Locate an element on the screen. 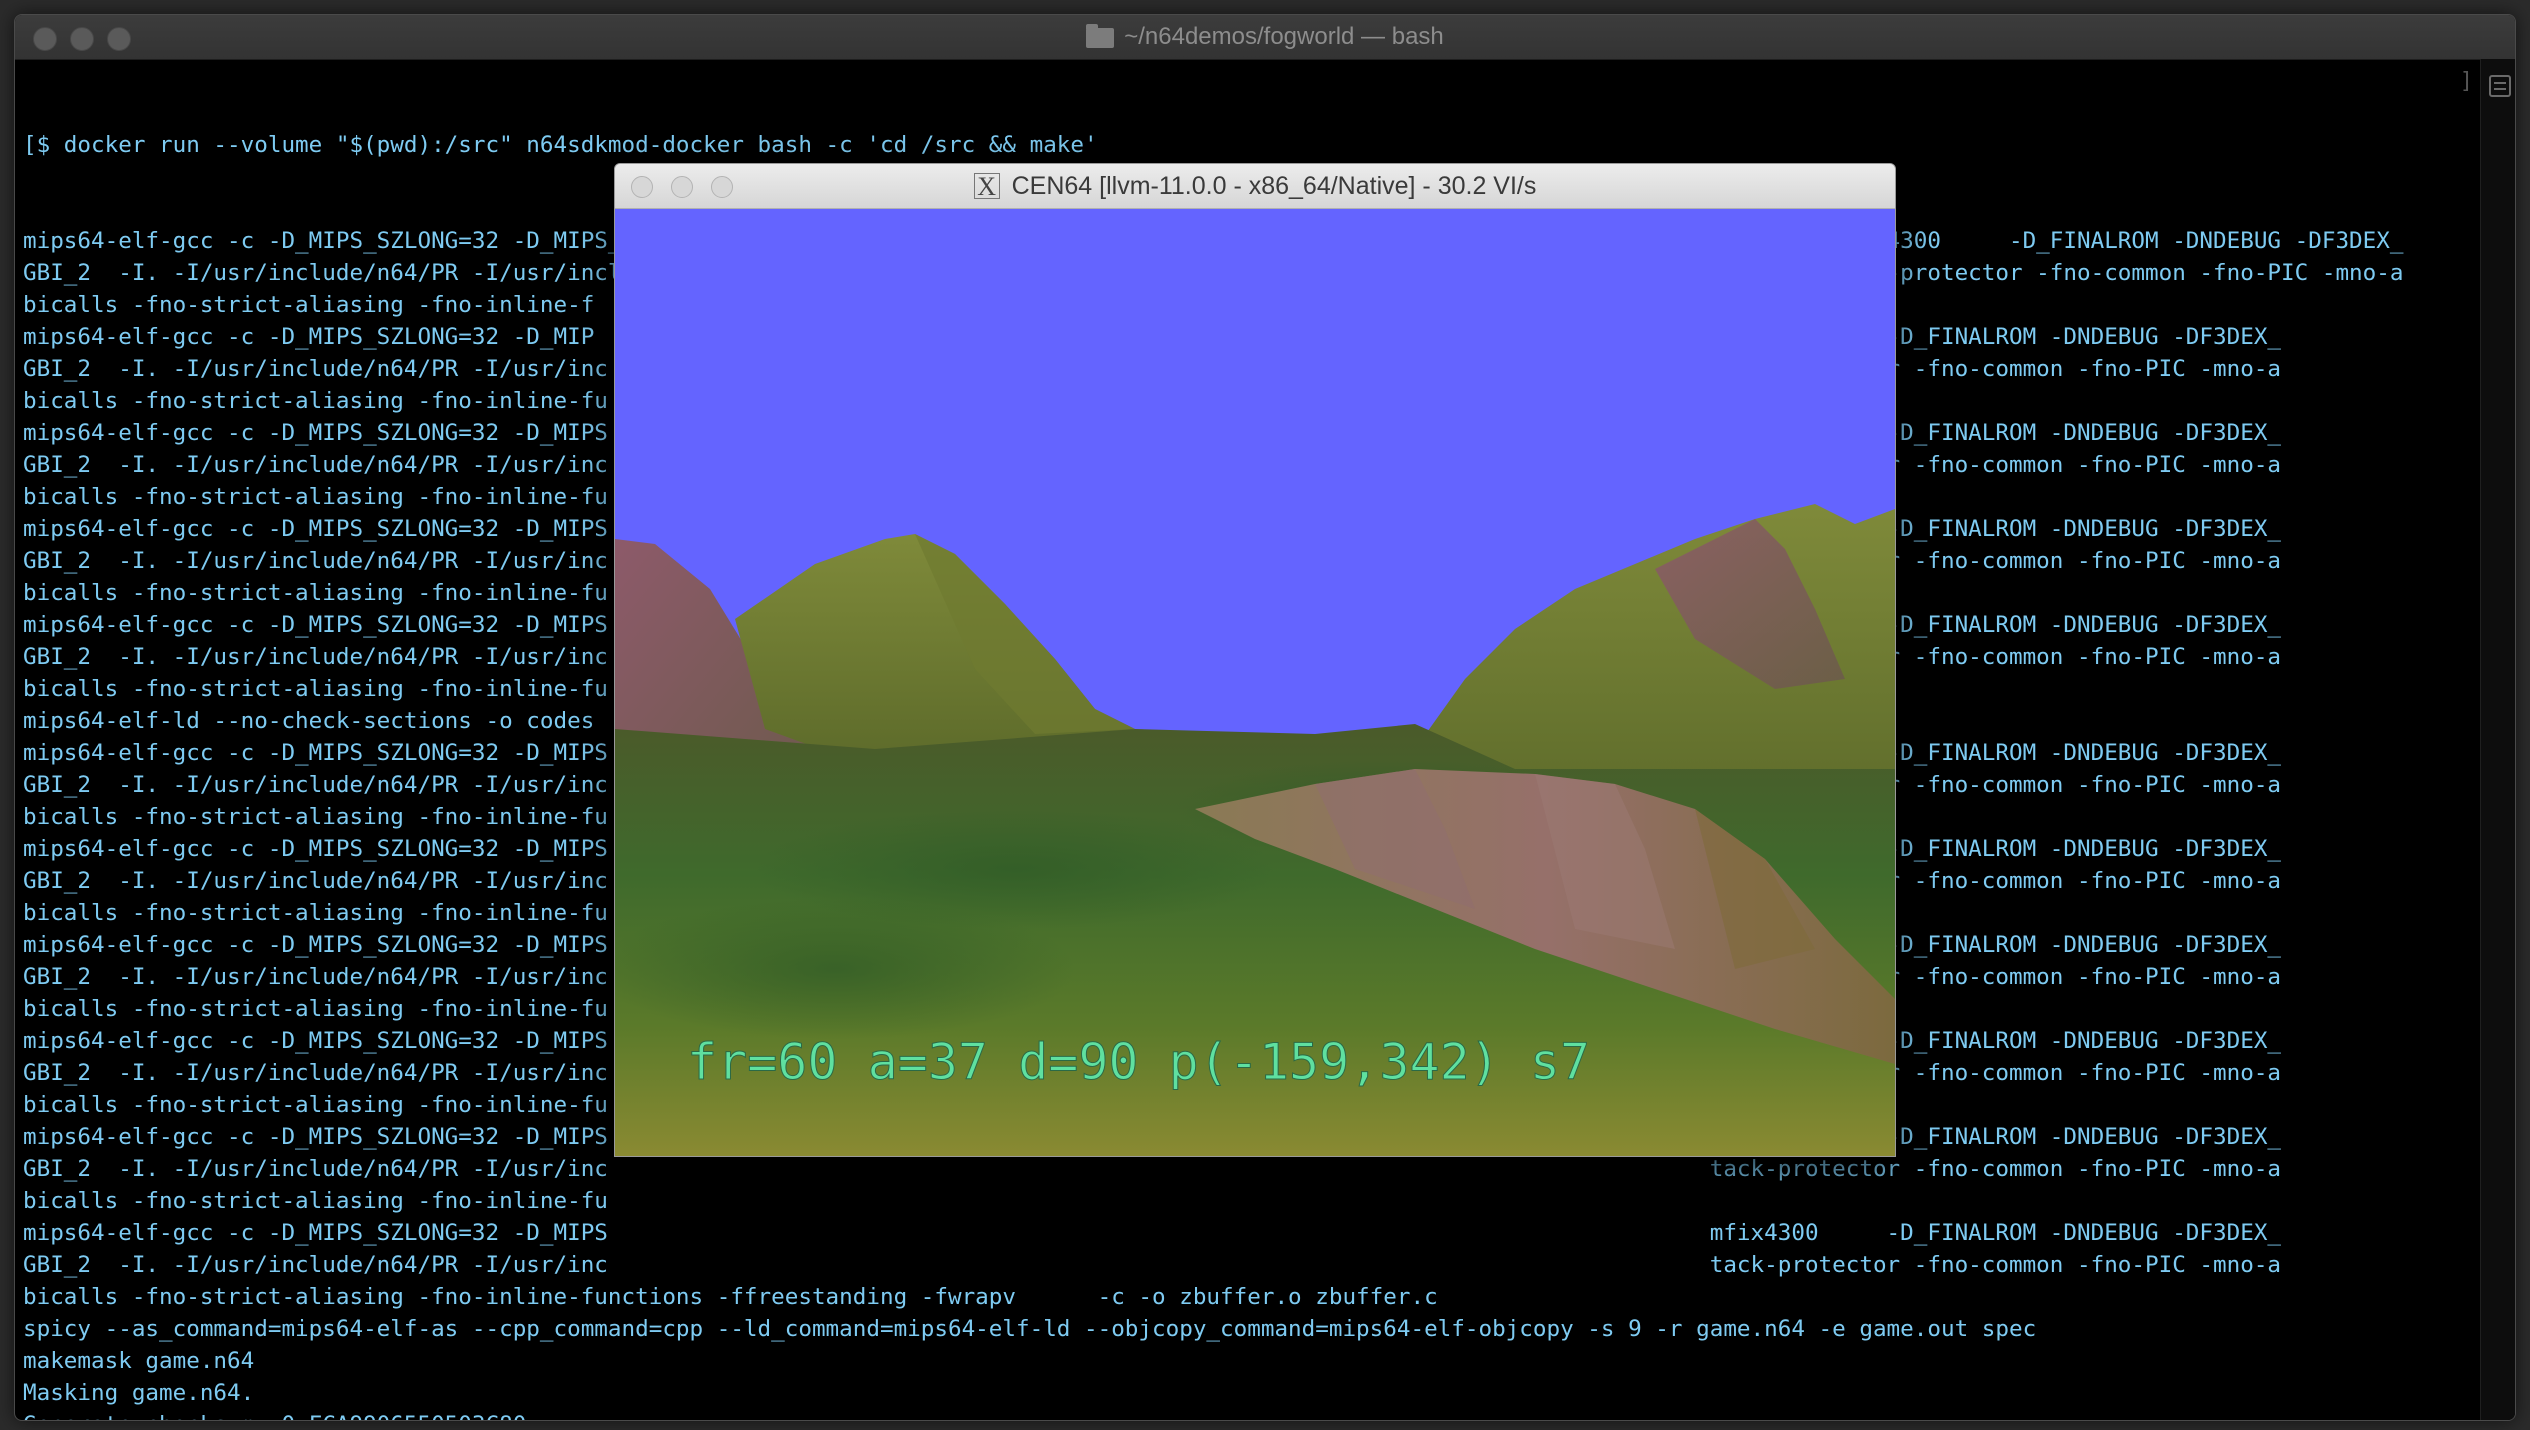  terminal-line: makemask game.n64 is located at coordinates (139, 1361).